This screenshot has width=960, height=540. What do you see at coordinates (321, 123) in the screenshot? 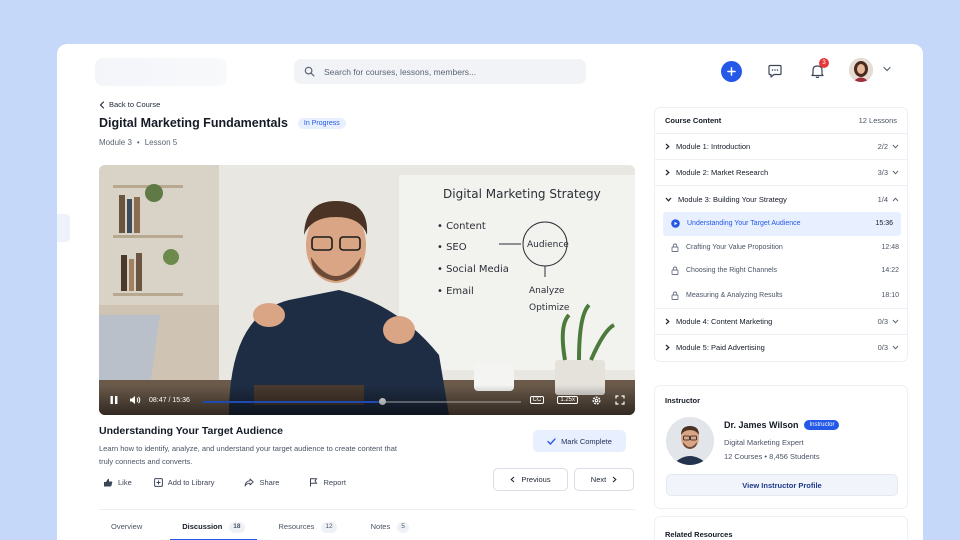
I see `status-badge: In Progress` at bounding box center [321, 123].